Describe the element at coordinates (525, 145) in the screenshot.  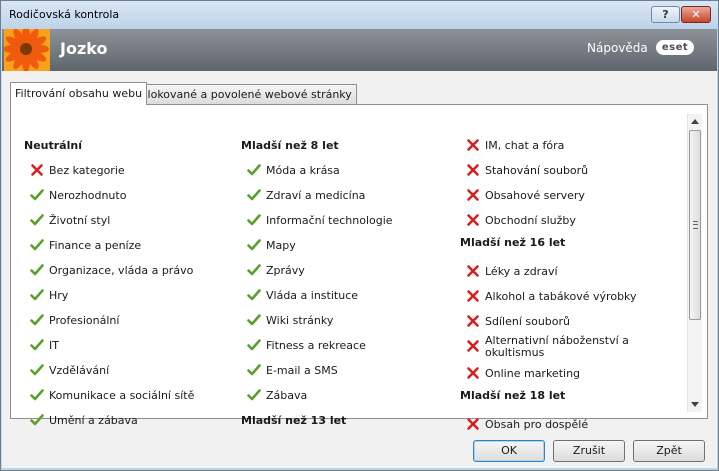
I see `category-label: IM, chat a fóra` at that location.